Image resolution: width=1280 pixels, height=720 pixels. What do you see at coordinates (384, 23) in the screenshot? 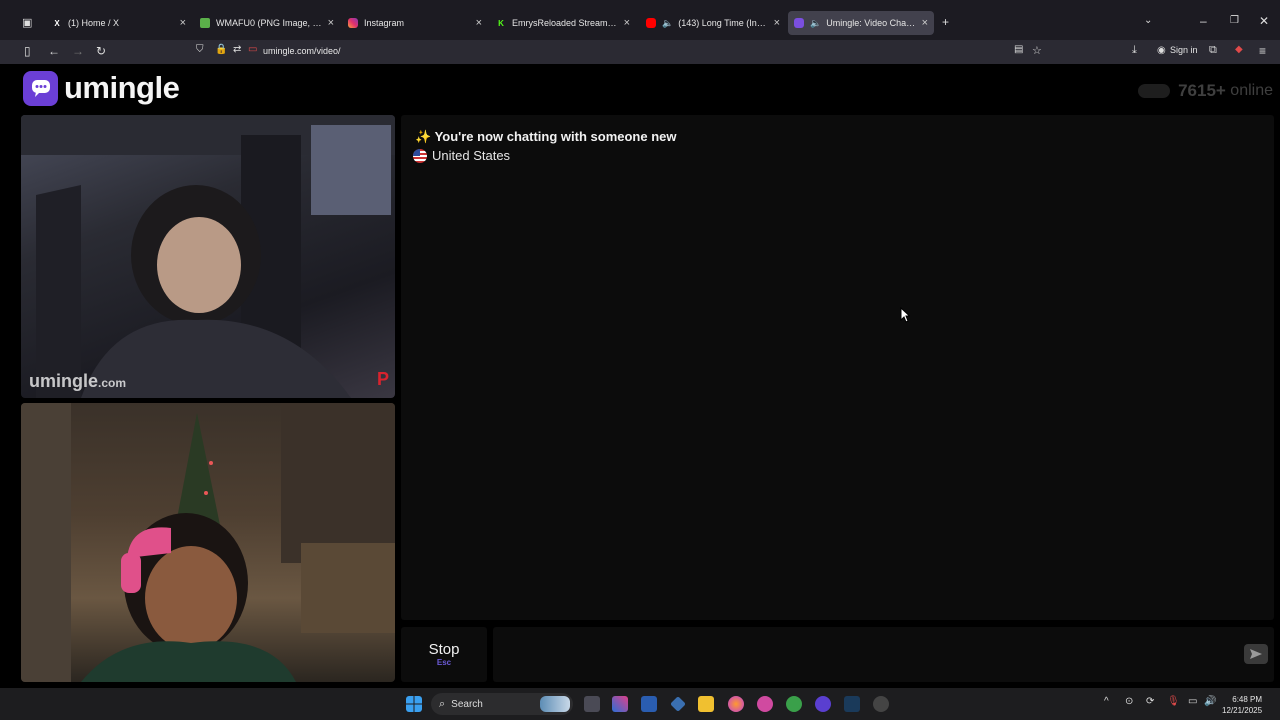
I see `tab-label: Instagram` at bounding box center [384, 23].